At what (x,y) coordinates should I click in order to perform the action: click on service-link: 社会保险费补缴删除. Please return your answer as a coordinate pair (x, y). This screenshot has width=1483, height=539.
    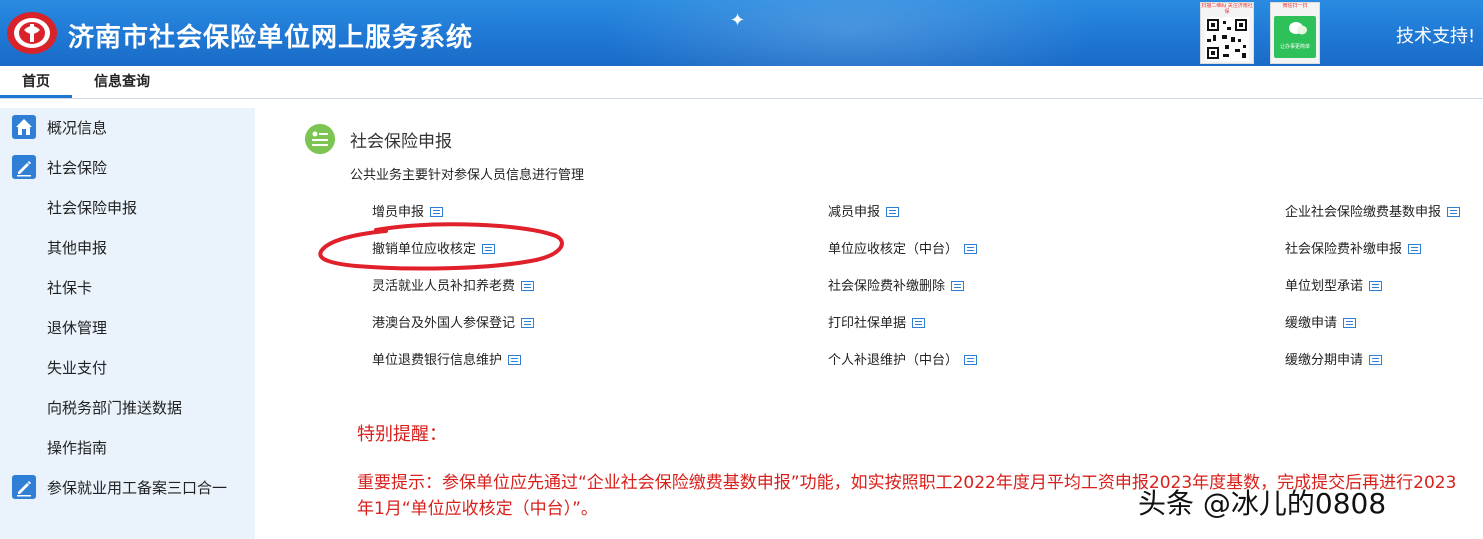
    Looking at the image, I should click on (896, 284).